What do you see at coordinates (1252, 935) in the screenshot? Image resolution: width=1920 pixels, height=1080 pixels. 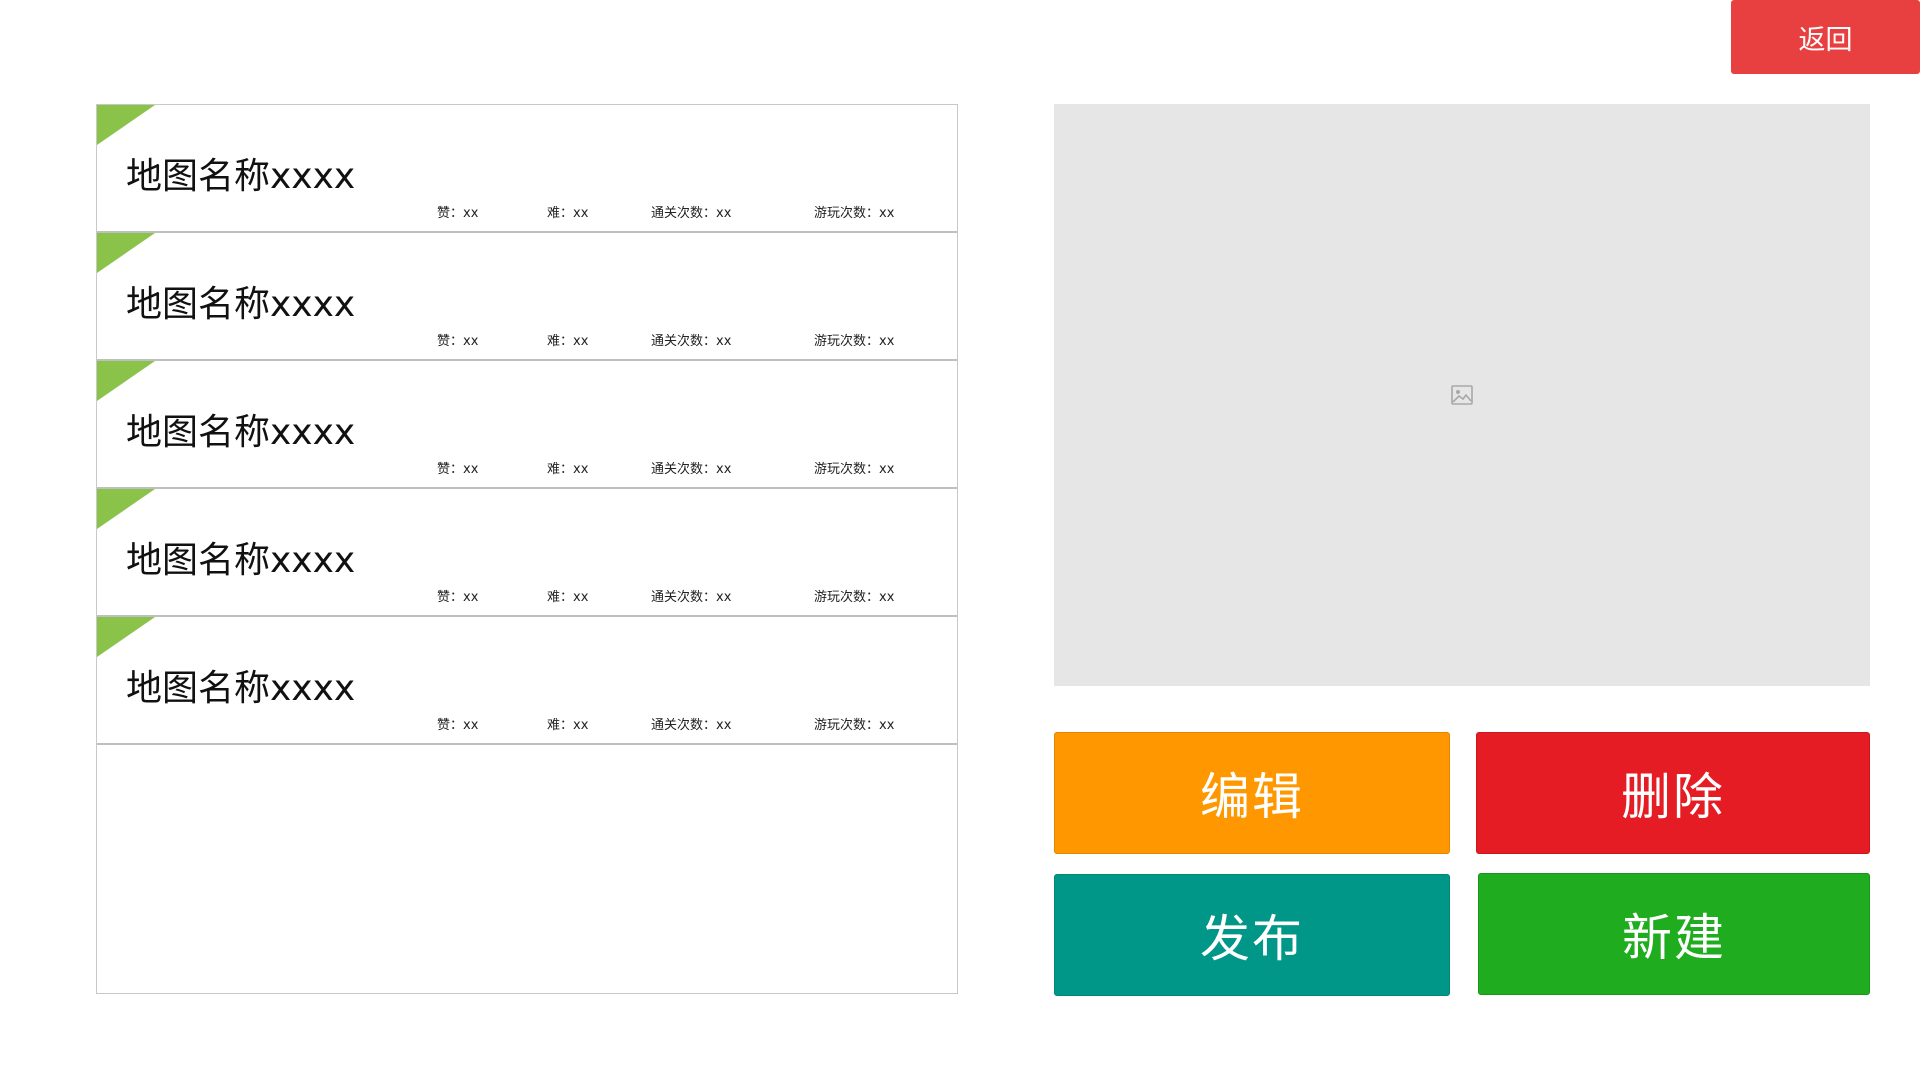 I see `publish-button: 发布` at bounding box center [1252, 935].